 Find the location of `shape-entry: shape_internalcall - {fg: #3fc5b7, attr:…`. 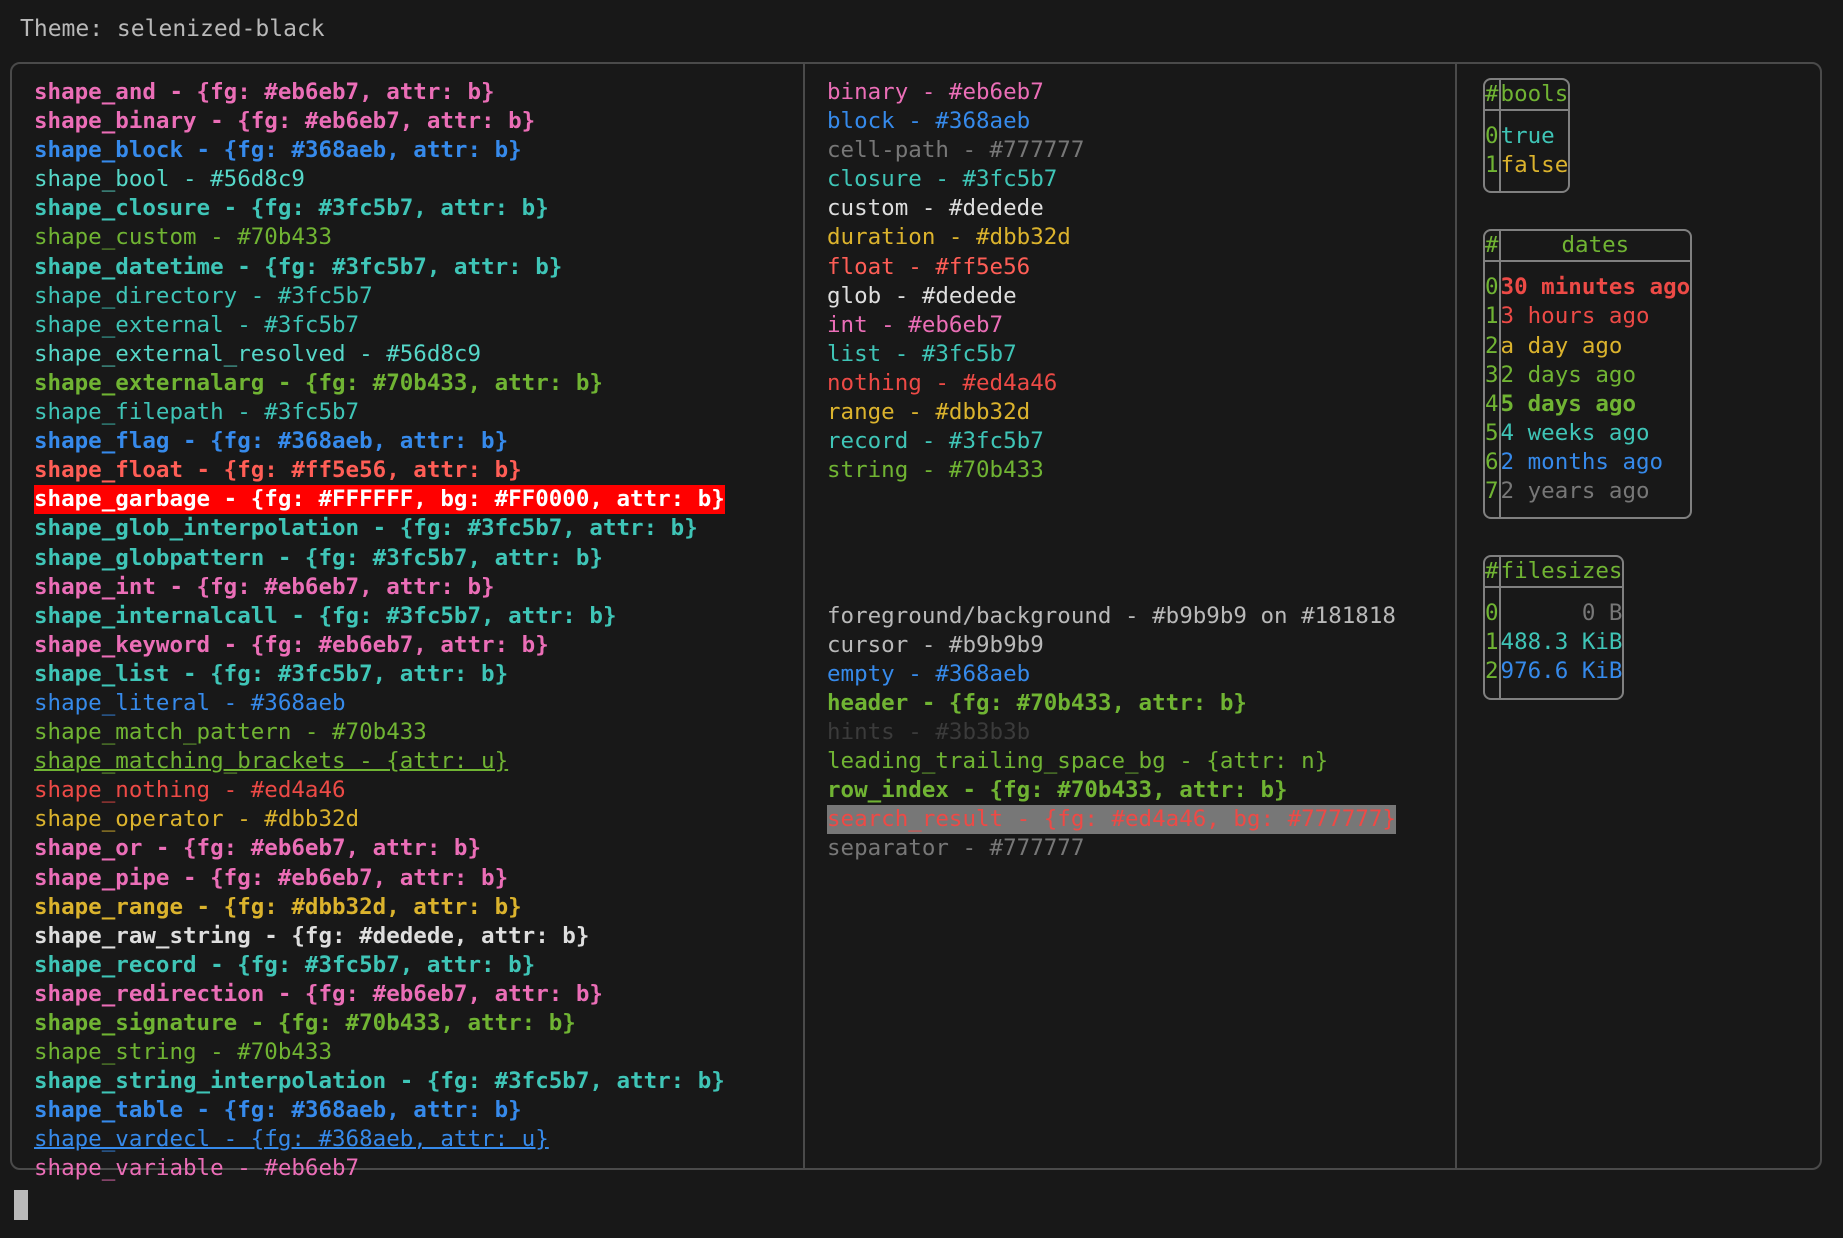

shape-entry: shape_internalcall - {fg: #3fc5b7, attr:… is located at coordinates (325, 615).